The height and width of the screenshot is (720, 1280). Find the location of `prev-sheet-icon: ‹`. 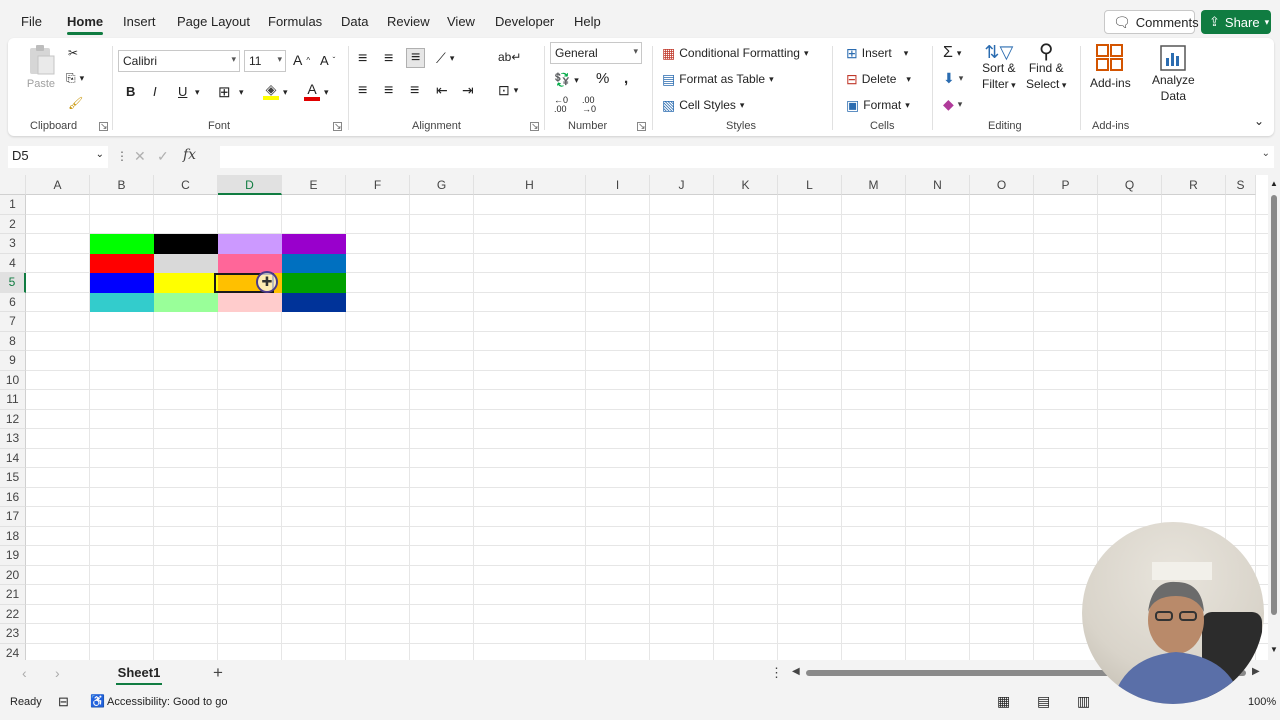

prev-sheet-icon: ‹ is located at coordinates (24, 673).